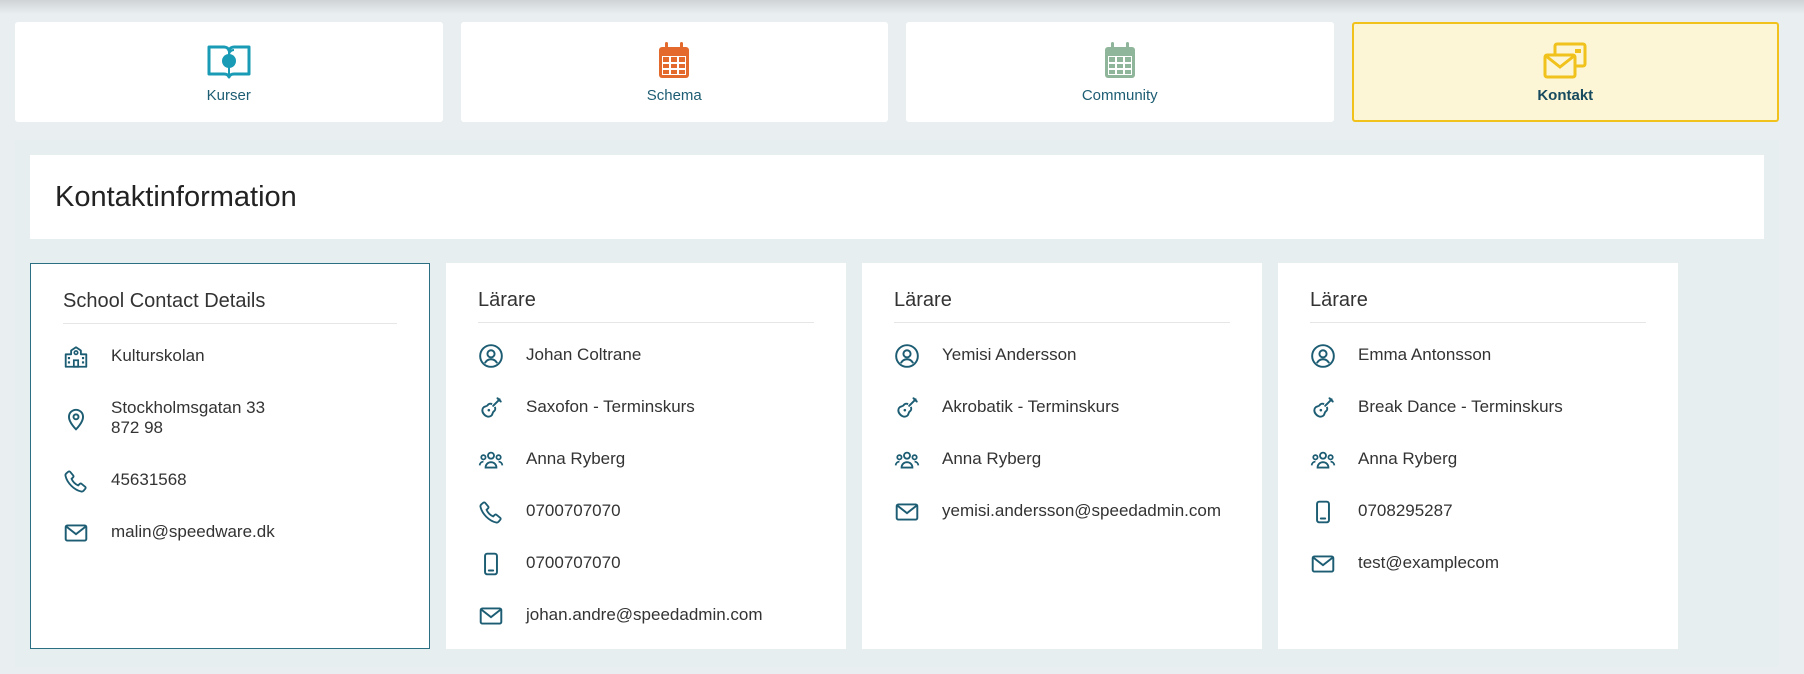 Image resolution: width=1804 pixels, height=674 pixels. Describe the element at coordinates (897, 72) in the screenshot. I see `module-tabs: Kurser Schema Community Kontakt` at that location.